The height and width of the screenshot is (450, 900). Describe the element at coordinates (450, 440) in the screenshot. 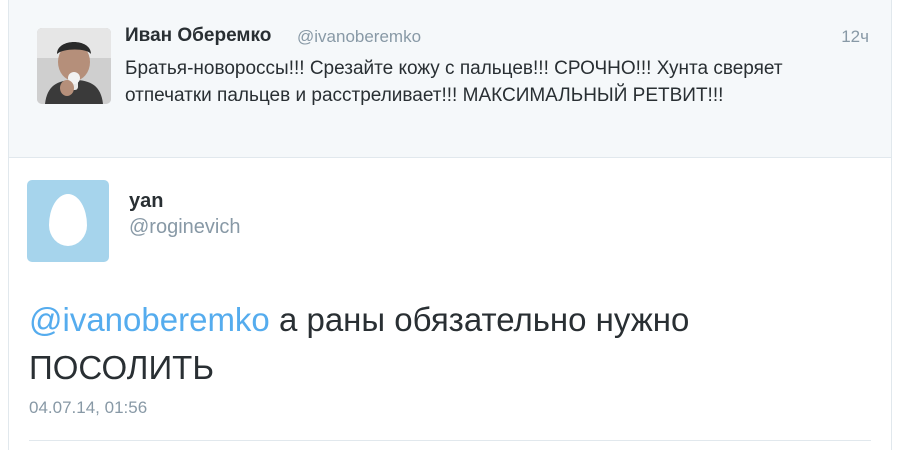

I see `divider` at that location.